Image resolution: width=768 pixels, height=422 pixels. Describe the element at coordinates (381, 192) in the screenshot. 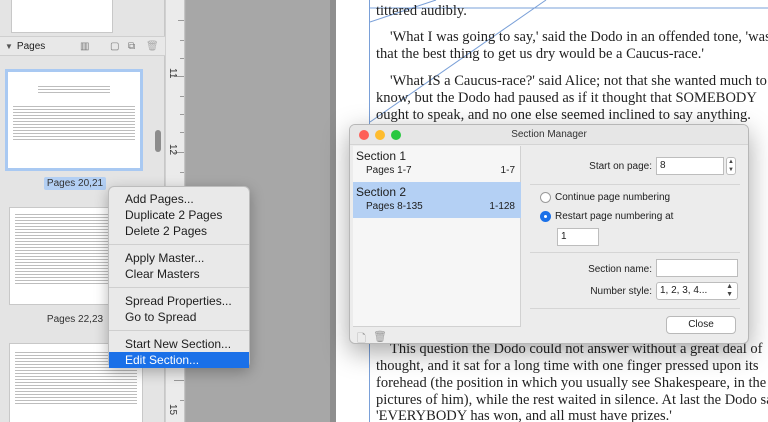

I see `section-name: Section 2` at that location.